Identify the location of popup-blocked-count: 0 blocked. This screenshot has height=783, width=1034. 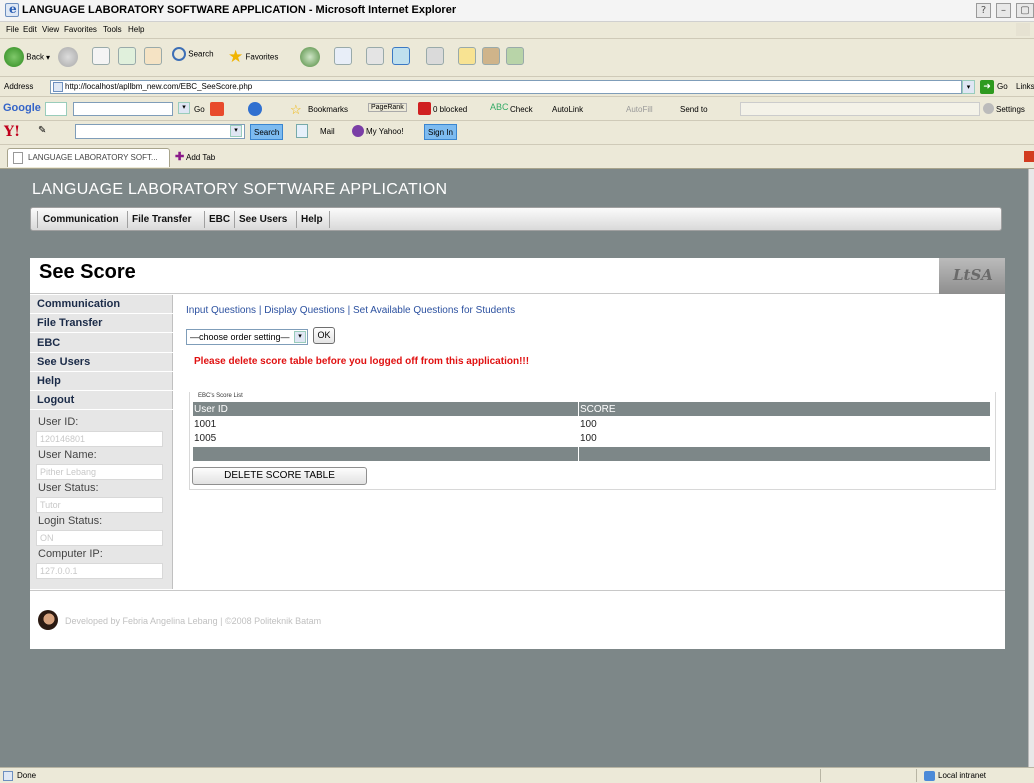
(450, 109).